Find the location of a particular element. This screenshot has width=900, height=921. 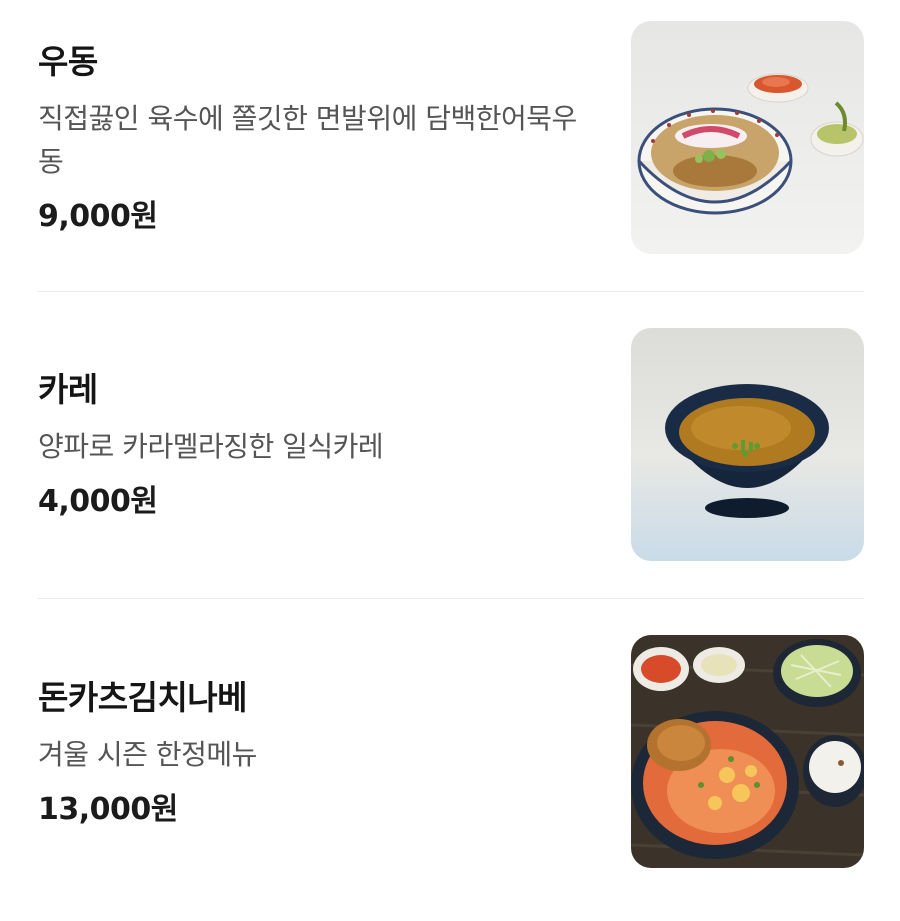

menu-item-name: 카레 is located at coordinates (68, 389).